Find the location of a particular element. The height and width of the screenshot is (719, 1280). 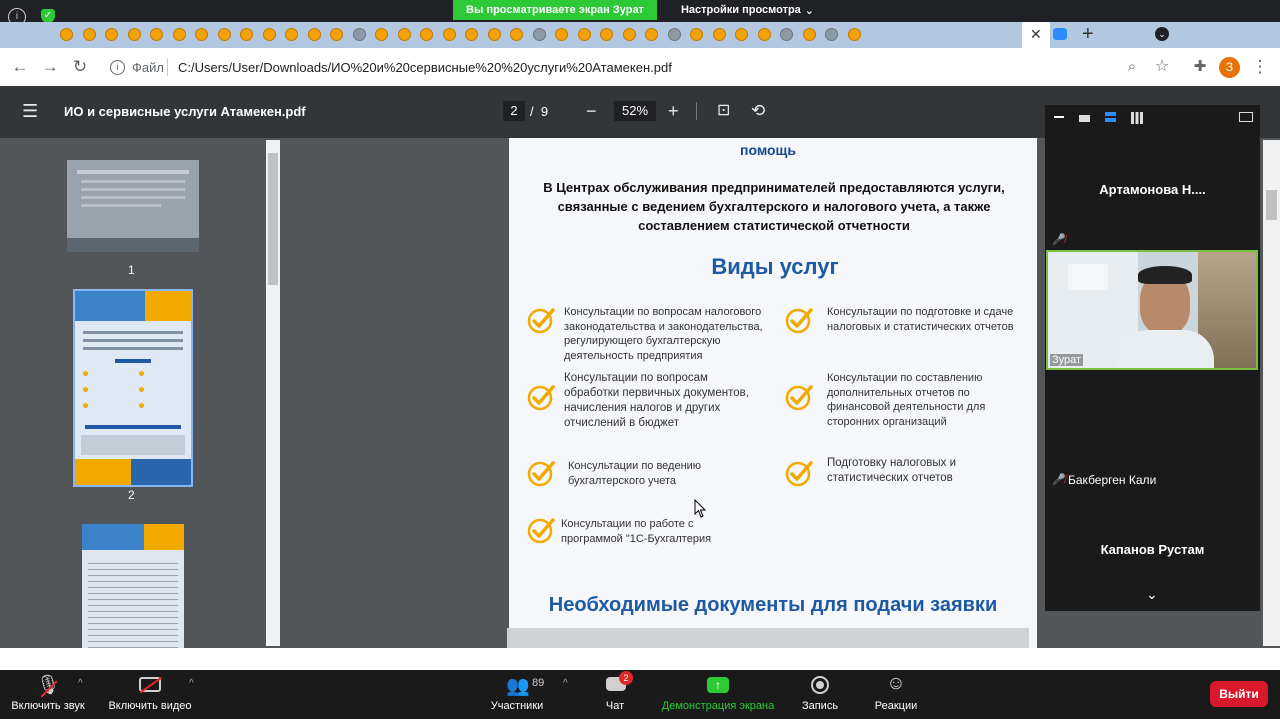

site-info-icon: i is located at coordinates (117, 67).